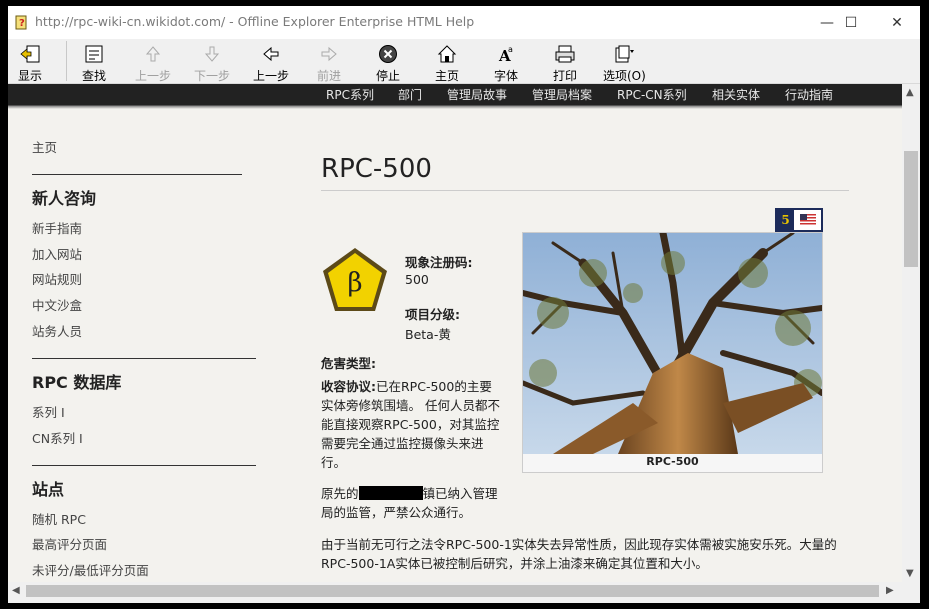  What do you see at coordinates (851, 22) in the screenshot?
I see `maximize-button: ☐` at bounding box center [851, 22].